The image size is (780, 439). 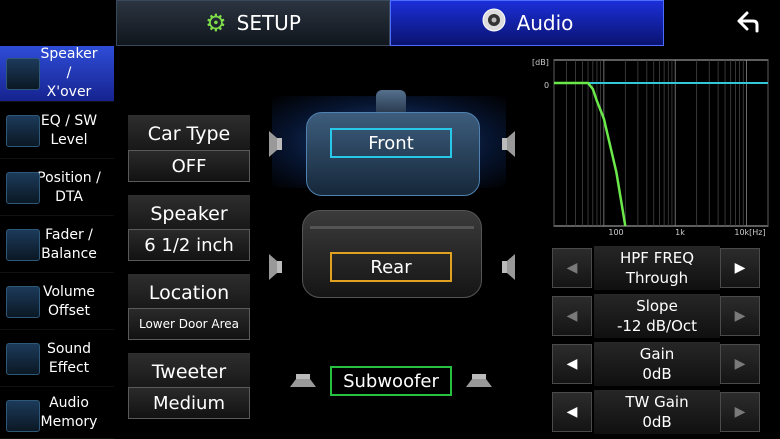 I want to click on x-tick-label-10k: 10k[Hz], so click(x=749, y=232).